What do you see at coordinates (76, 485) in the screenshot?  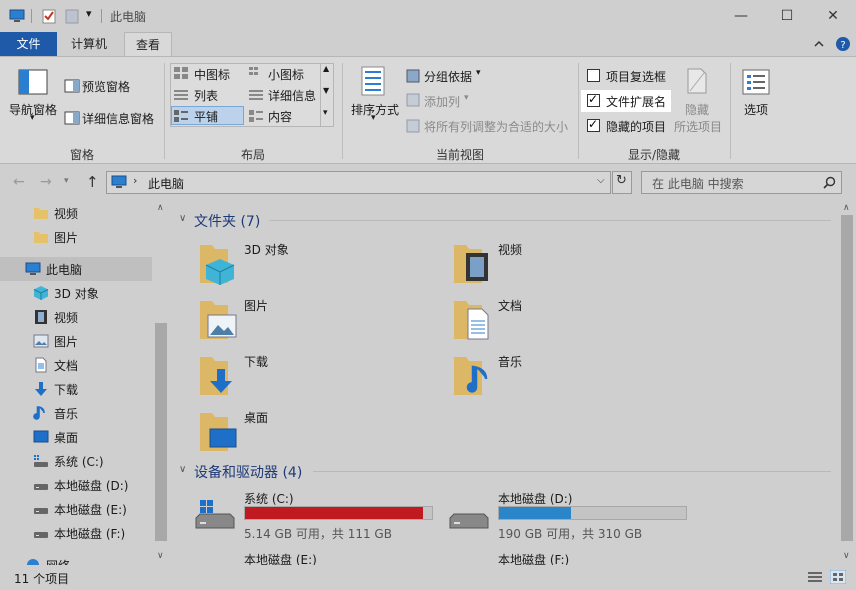 I see `nav-item-drive-d: 本地磁盘 (D:)` at bounding box center [76, 485].